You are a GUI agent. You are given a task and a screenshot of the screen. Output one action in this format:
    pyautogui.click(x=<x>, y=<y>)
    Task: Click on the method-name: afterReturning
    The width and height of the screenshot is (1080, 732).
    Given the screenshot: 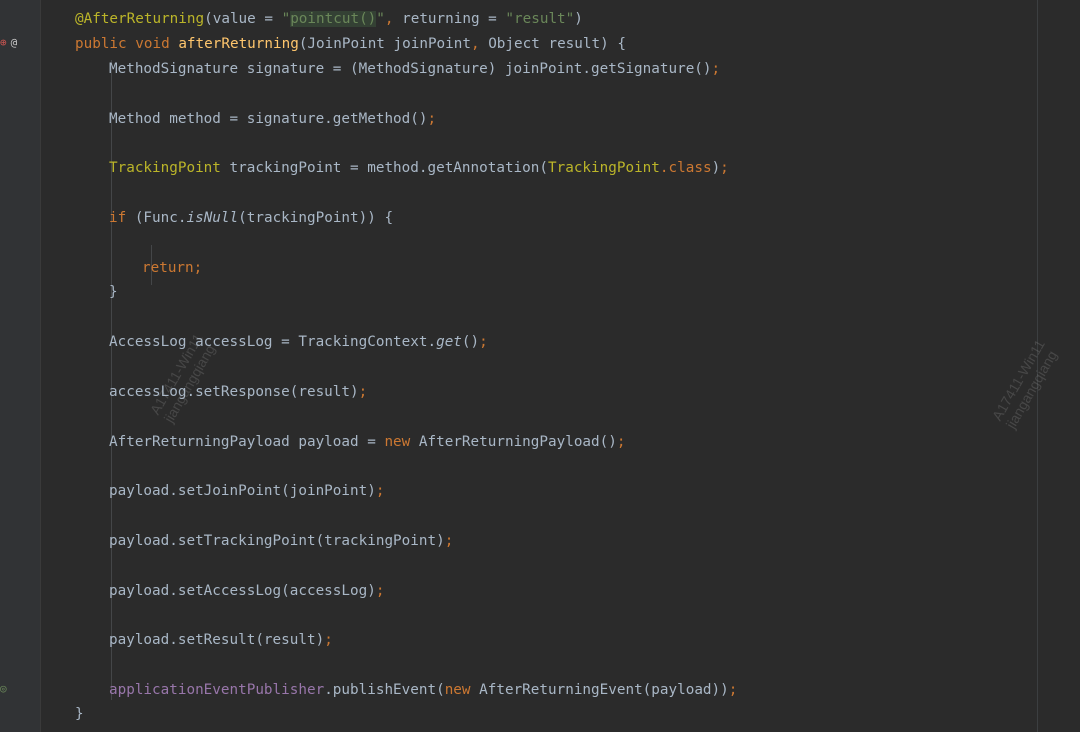 What is the action you would take?
    pyautogui.click(x=238, y=44)
    